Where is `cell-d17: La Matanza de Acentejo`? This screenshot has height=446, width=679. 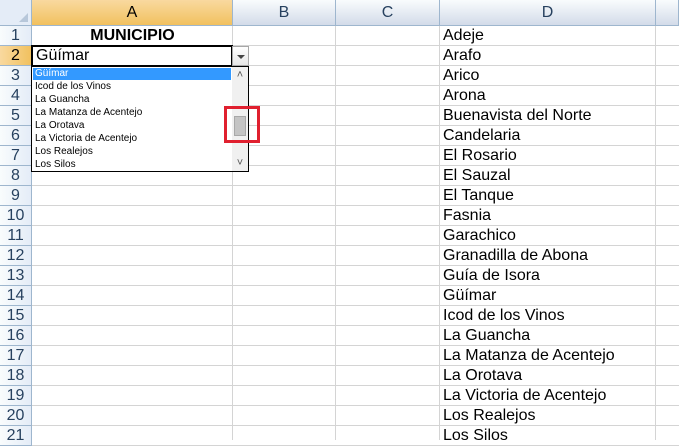
cell-d17: La Matanza de Acentejo is located at coordinates (548, 356).